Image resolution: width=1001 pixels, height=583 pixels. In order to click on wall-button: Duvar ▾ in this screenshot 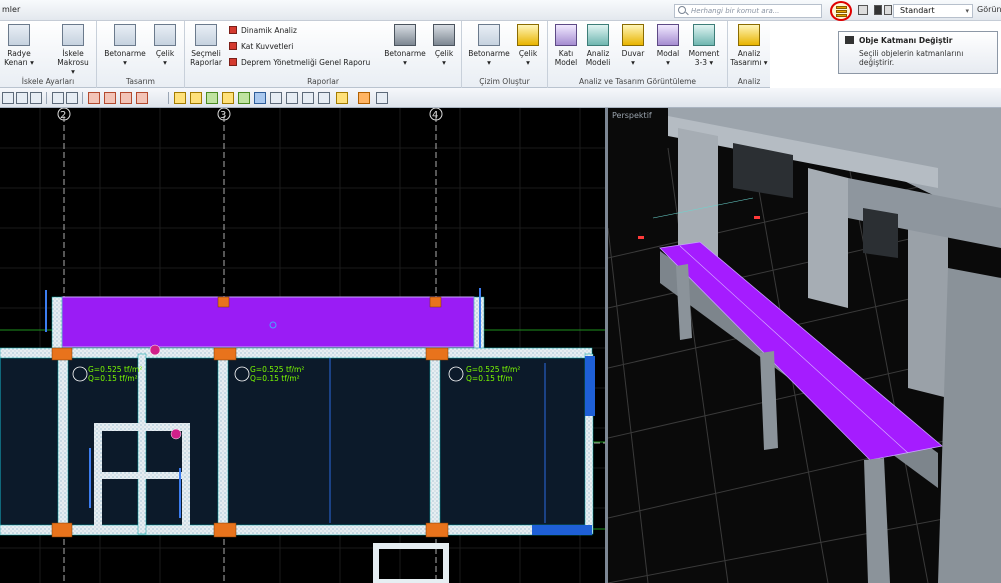, I will do `click(633, 45)`.